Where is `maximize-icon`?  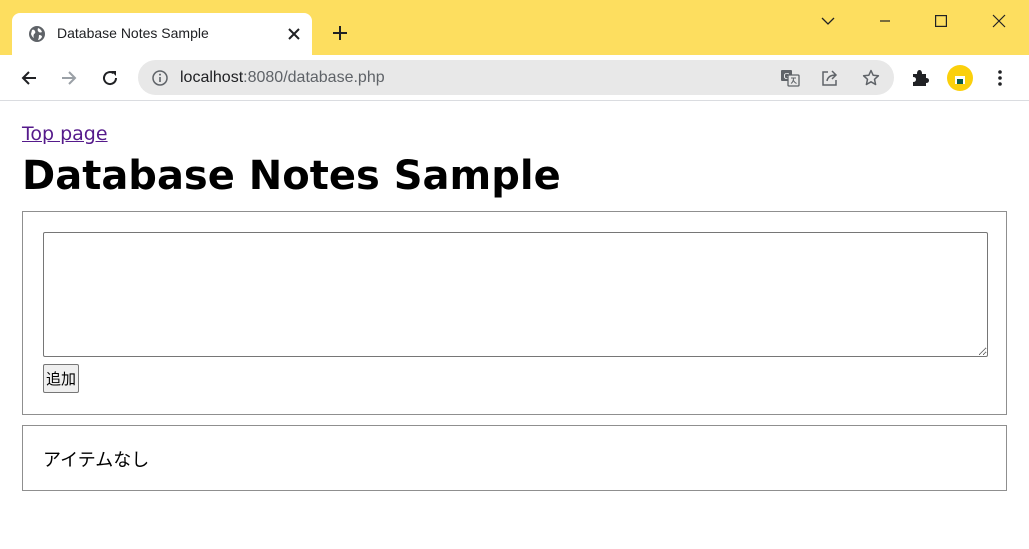
maximize-icon is located at coordinates (941, 21).